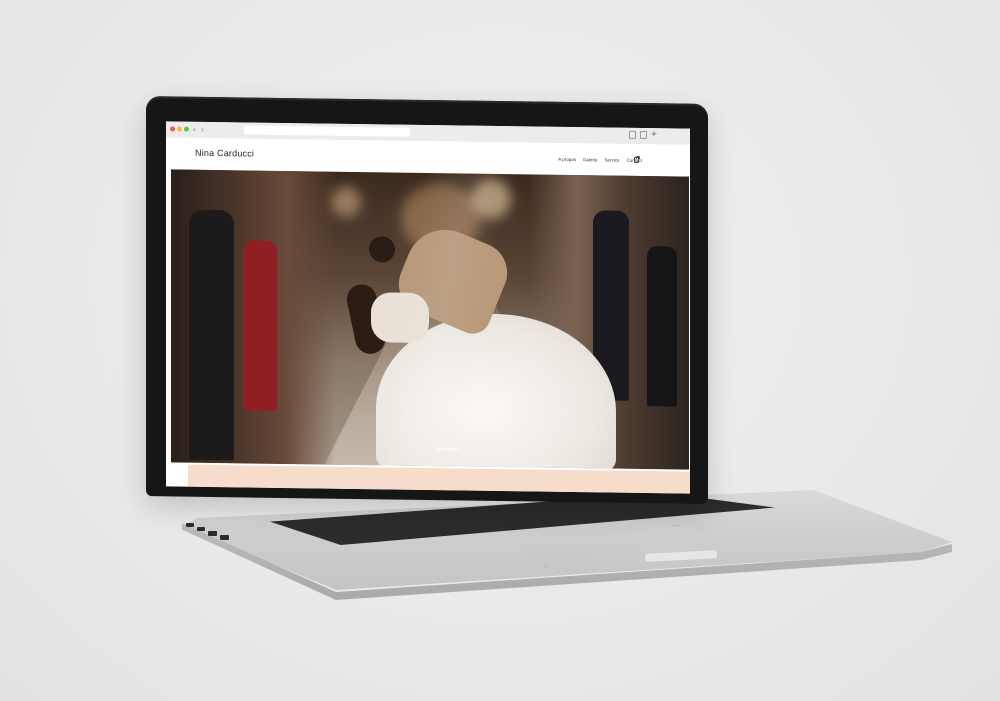 This screenshot has height=701, width=1000. What do you see at coordinates (643, 135) in the screenshot?
I see `tabs-overview-icon` at bounding box center [643, 135].